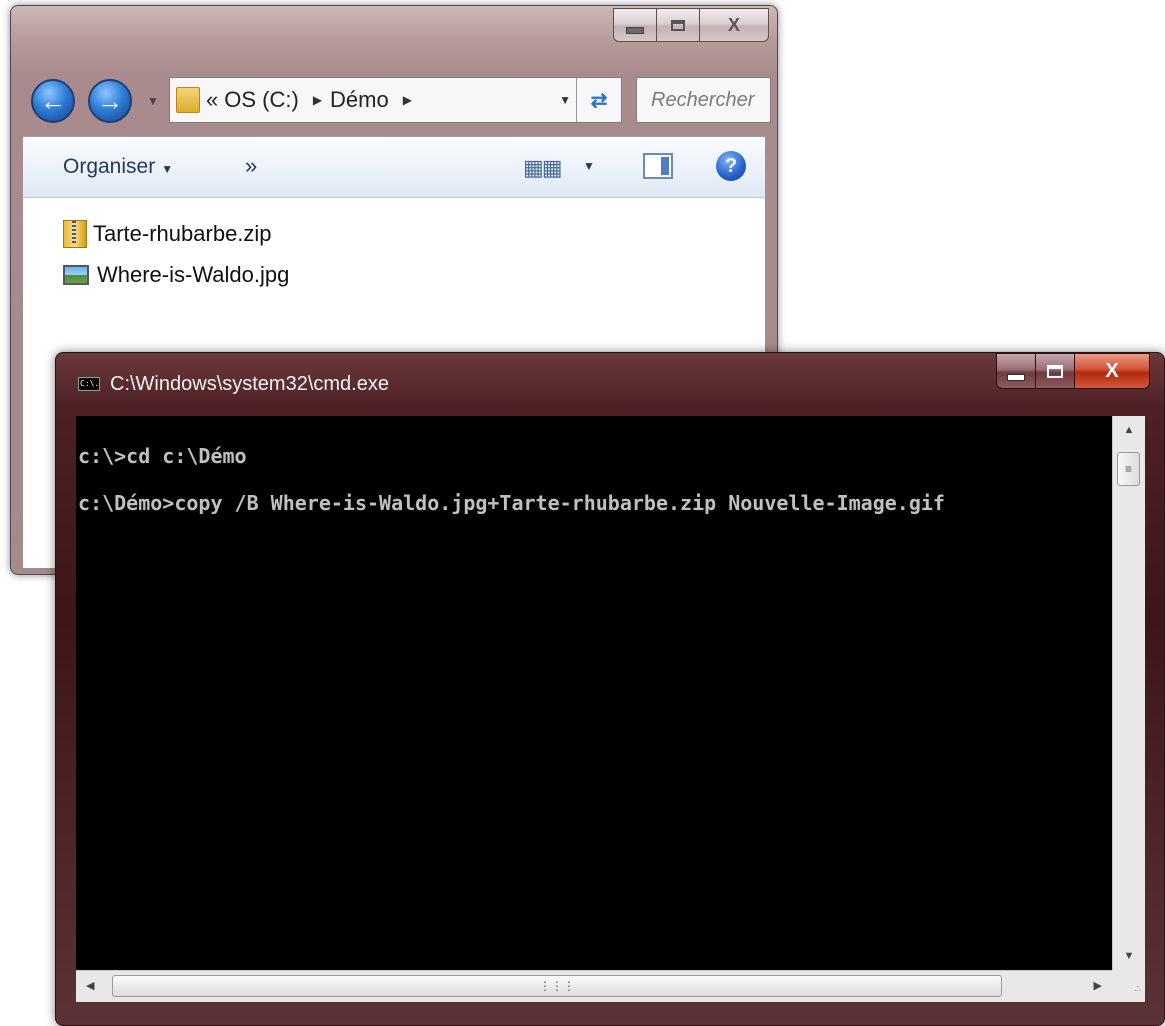  I want to click on cmd-titlebar: C:\. C:\Windows\system32\cmd.exe, so click(233, 384).